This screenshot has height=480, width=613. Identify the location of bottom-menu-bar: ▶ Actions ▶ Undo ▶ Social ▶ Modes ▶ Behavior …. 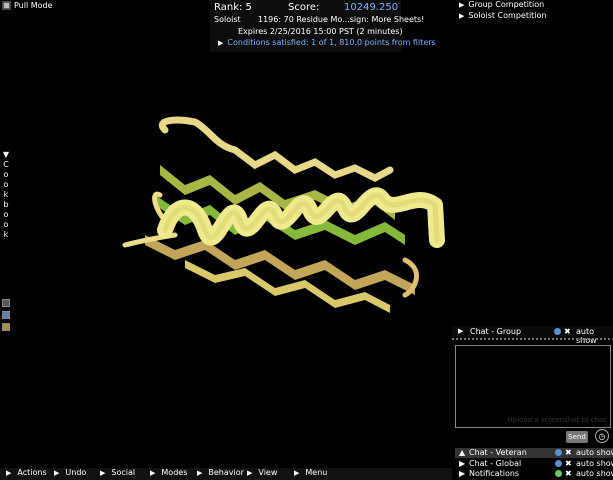
(226, 474).